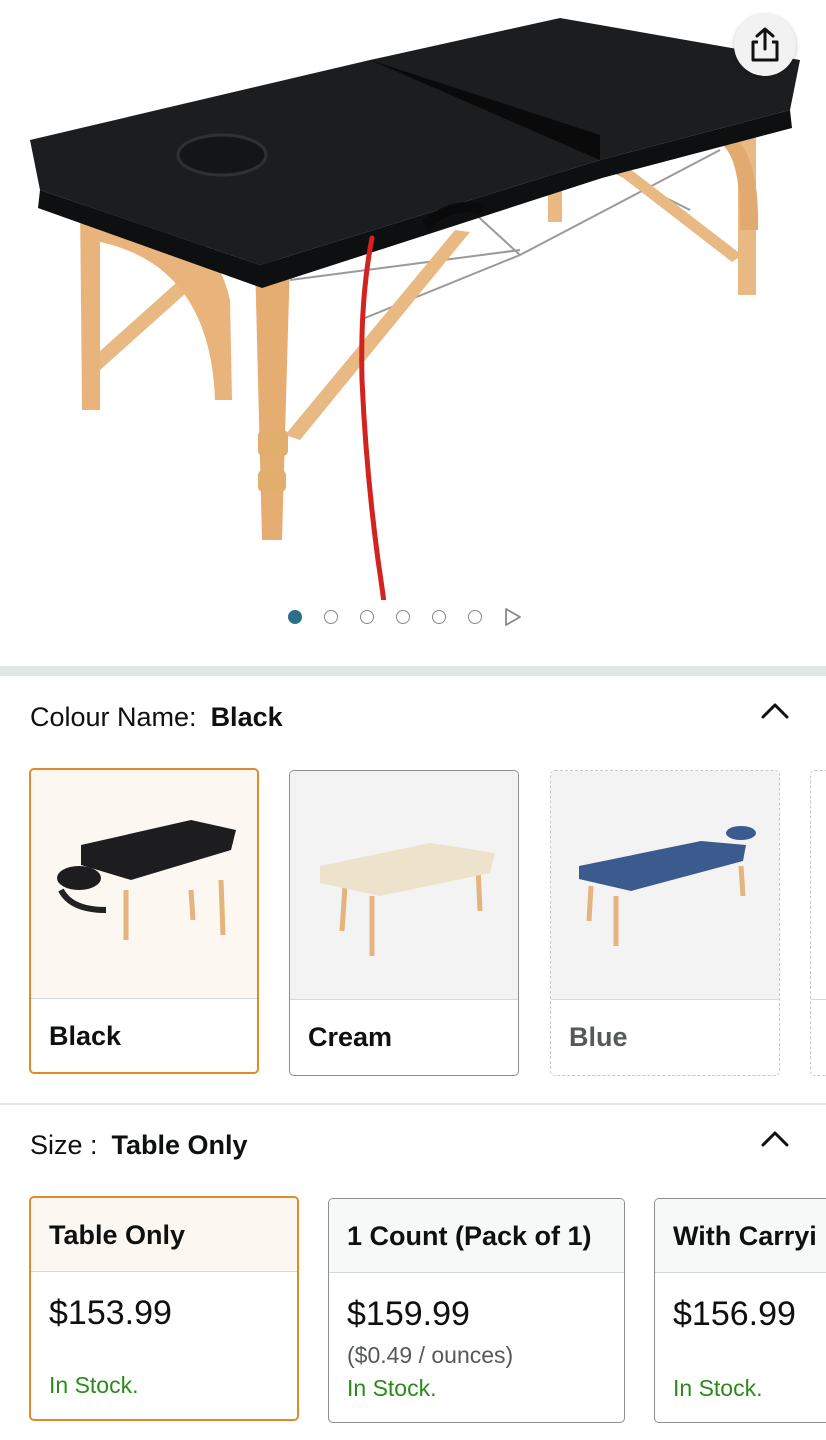  What do you see at coordinates (734, 1314) in the screenshot?
I see `size-option-price: $156.99` at bounding box center [734, 1314].